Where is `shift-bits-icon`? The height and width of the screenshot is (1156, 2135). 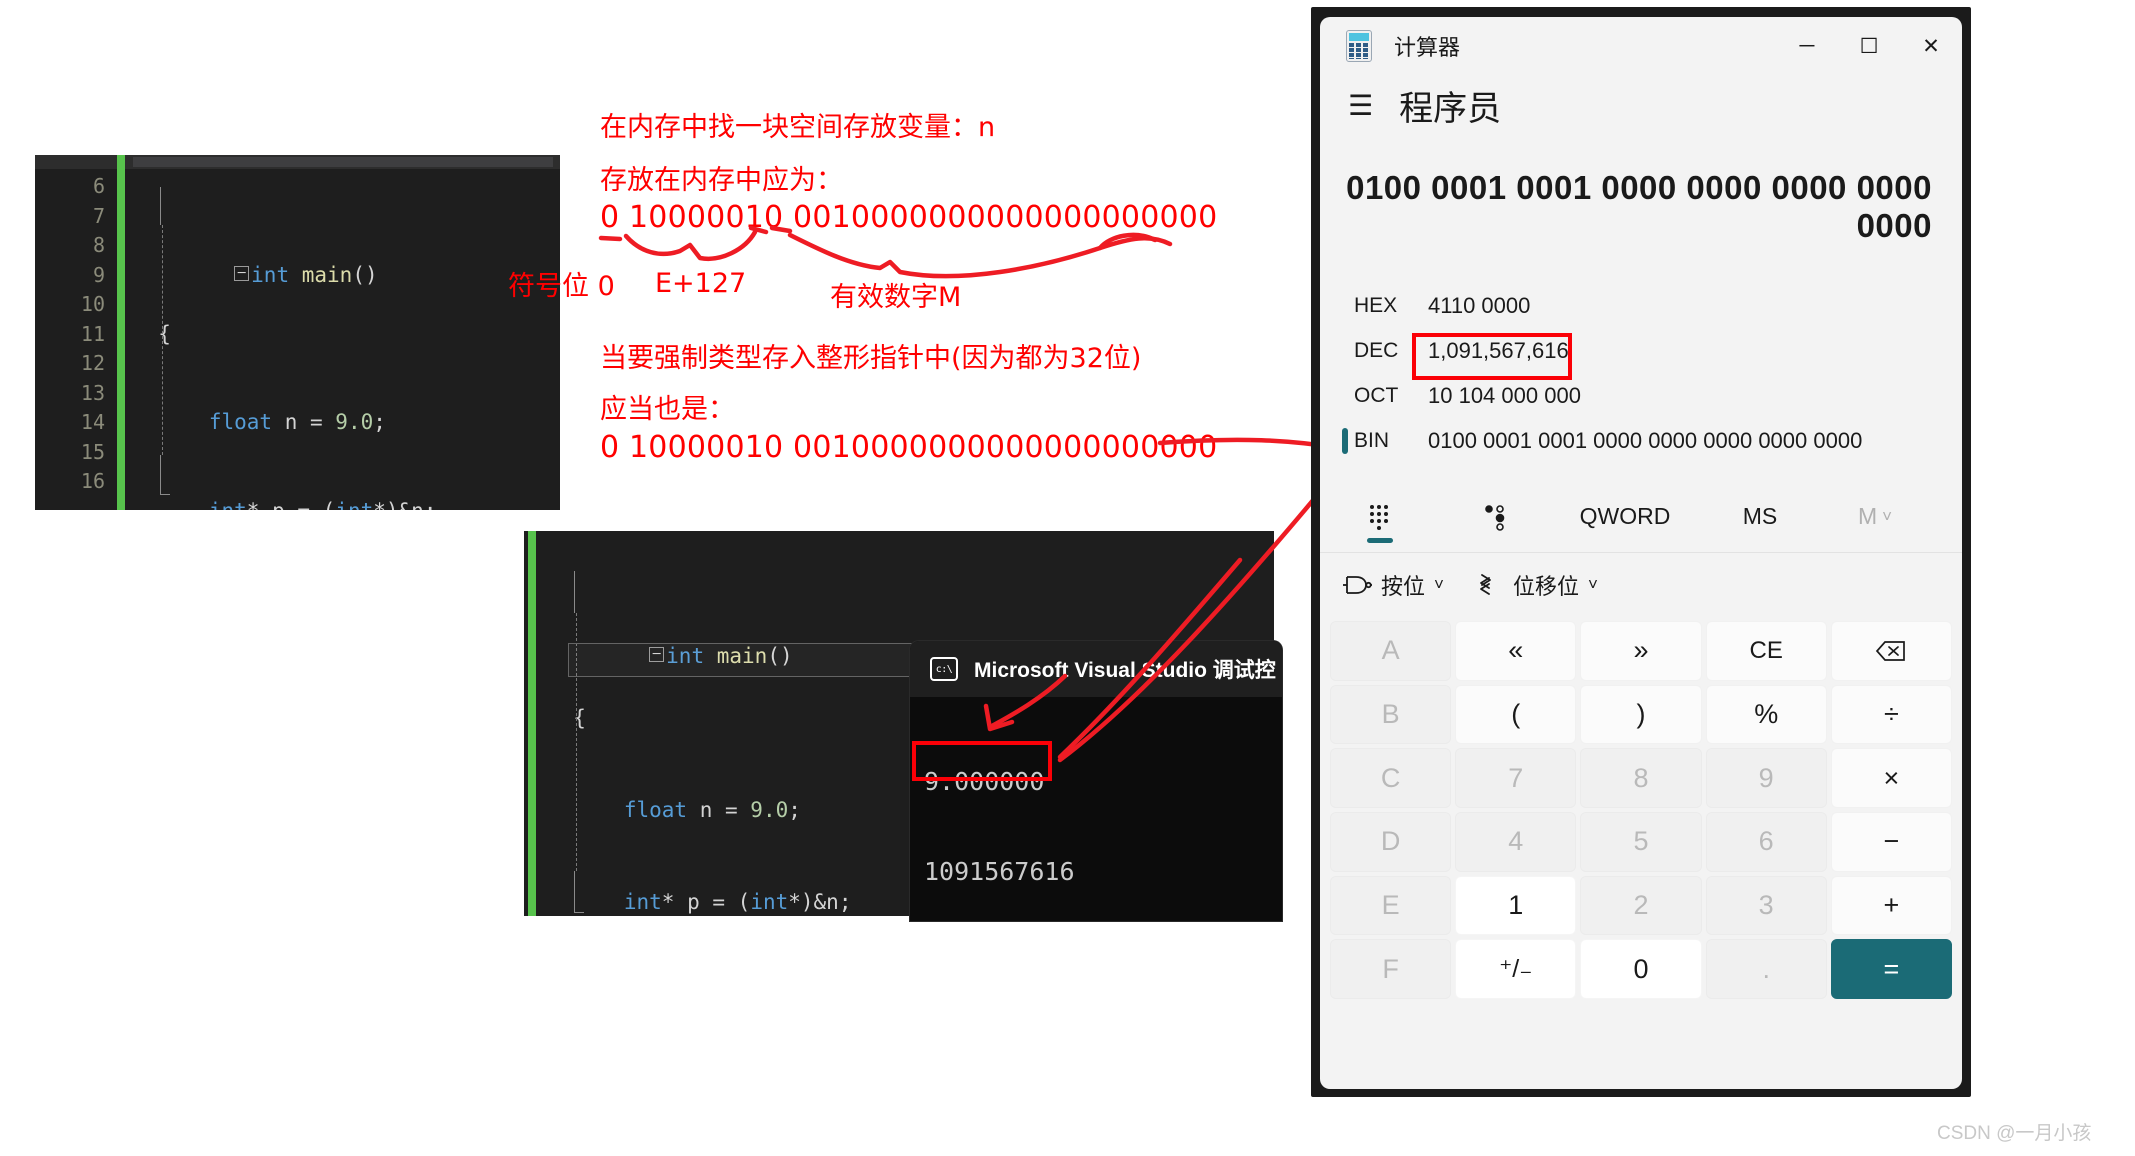
shift-bits-icon is located at coordinates (1485, 584).